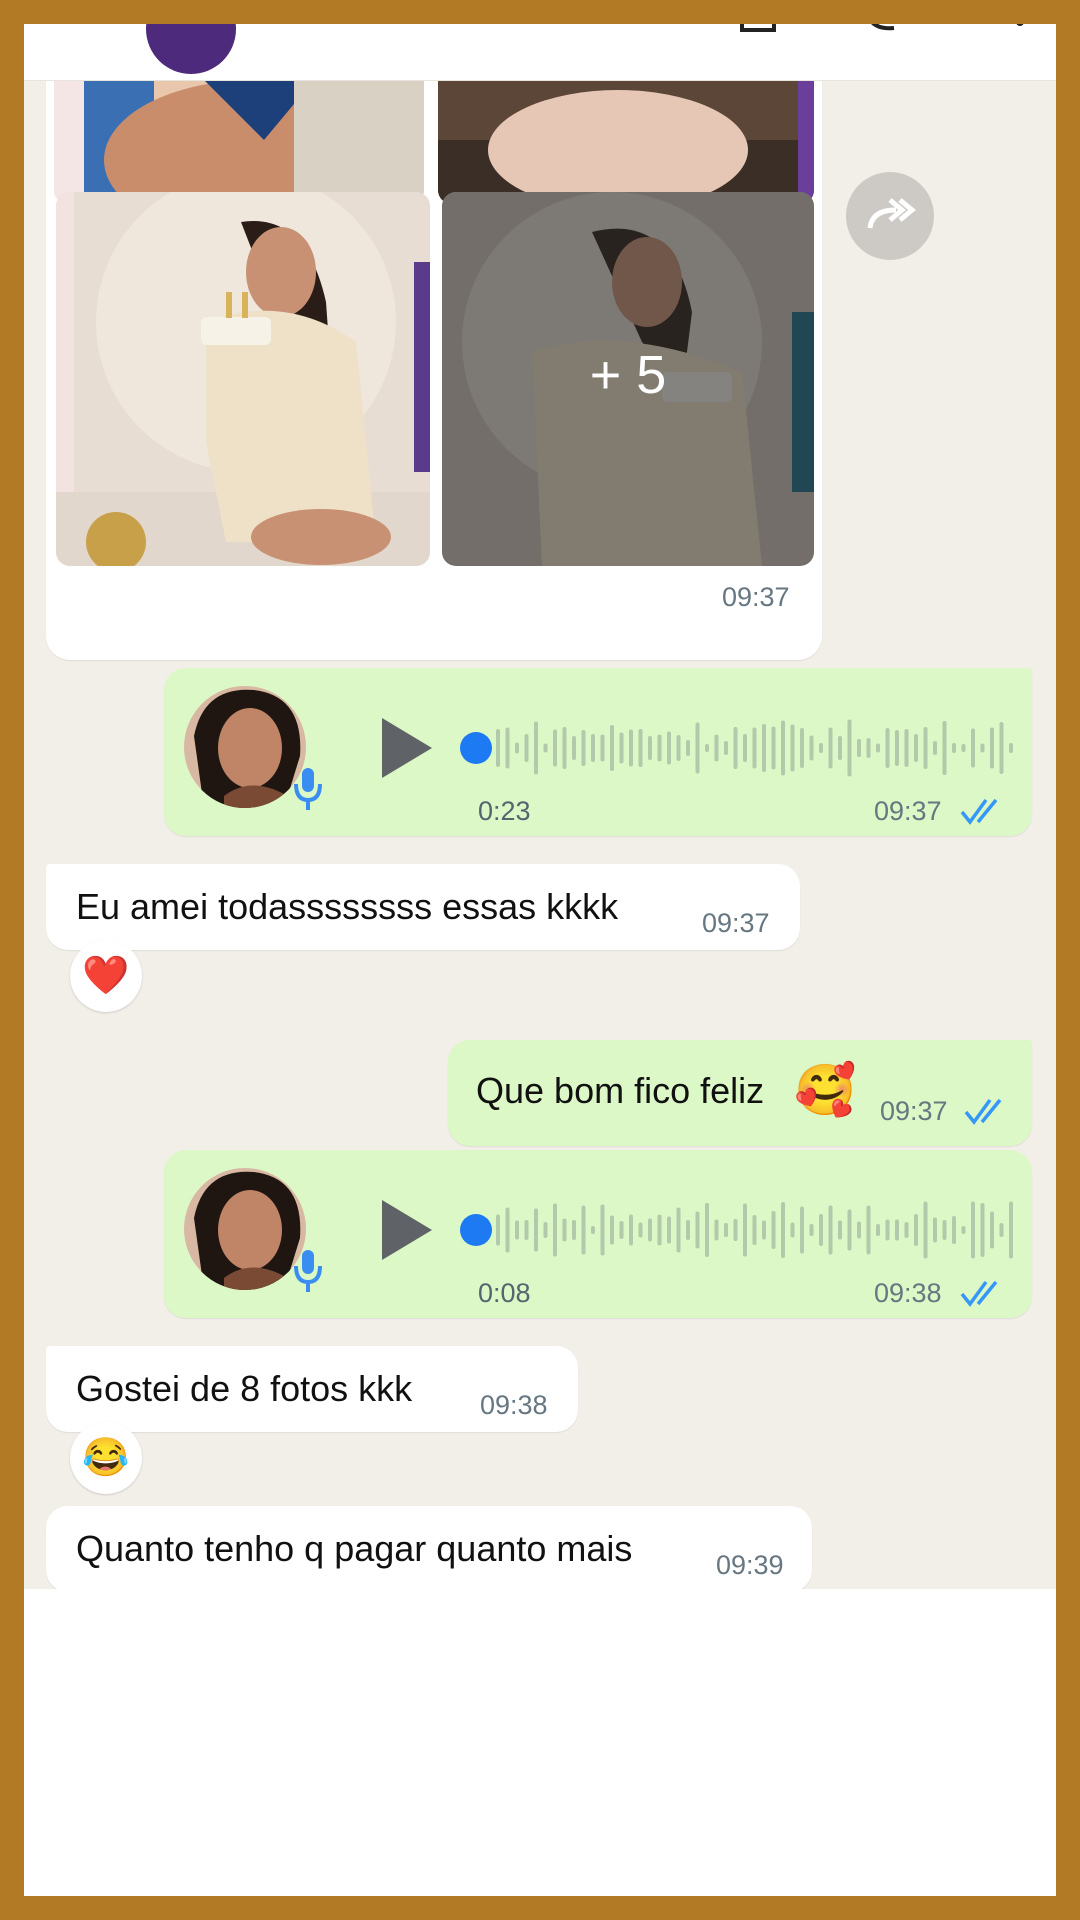 This screenshot has height=1920, width=1080. I want to click on heart-reaction-icon: ❤️, so click(106, 976).